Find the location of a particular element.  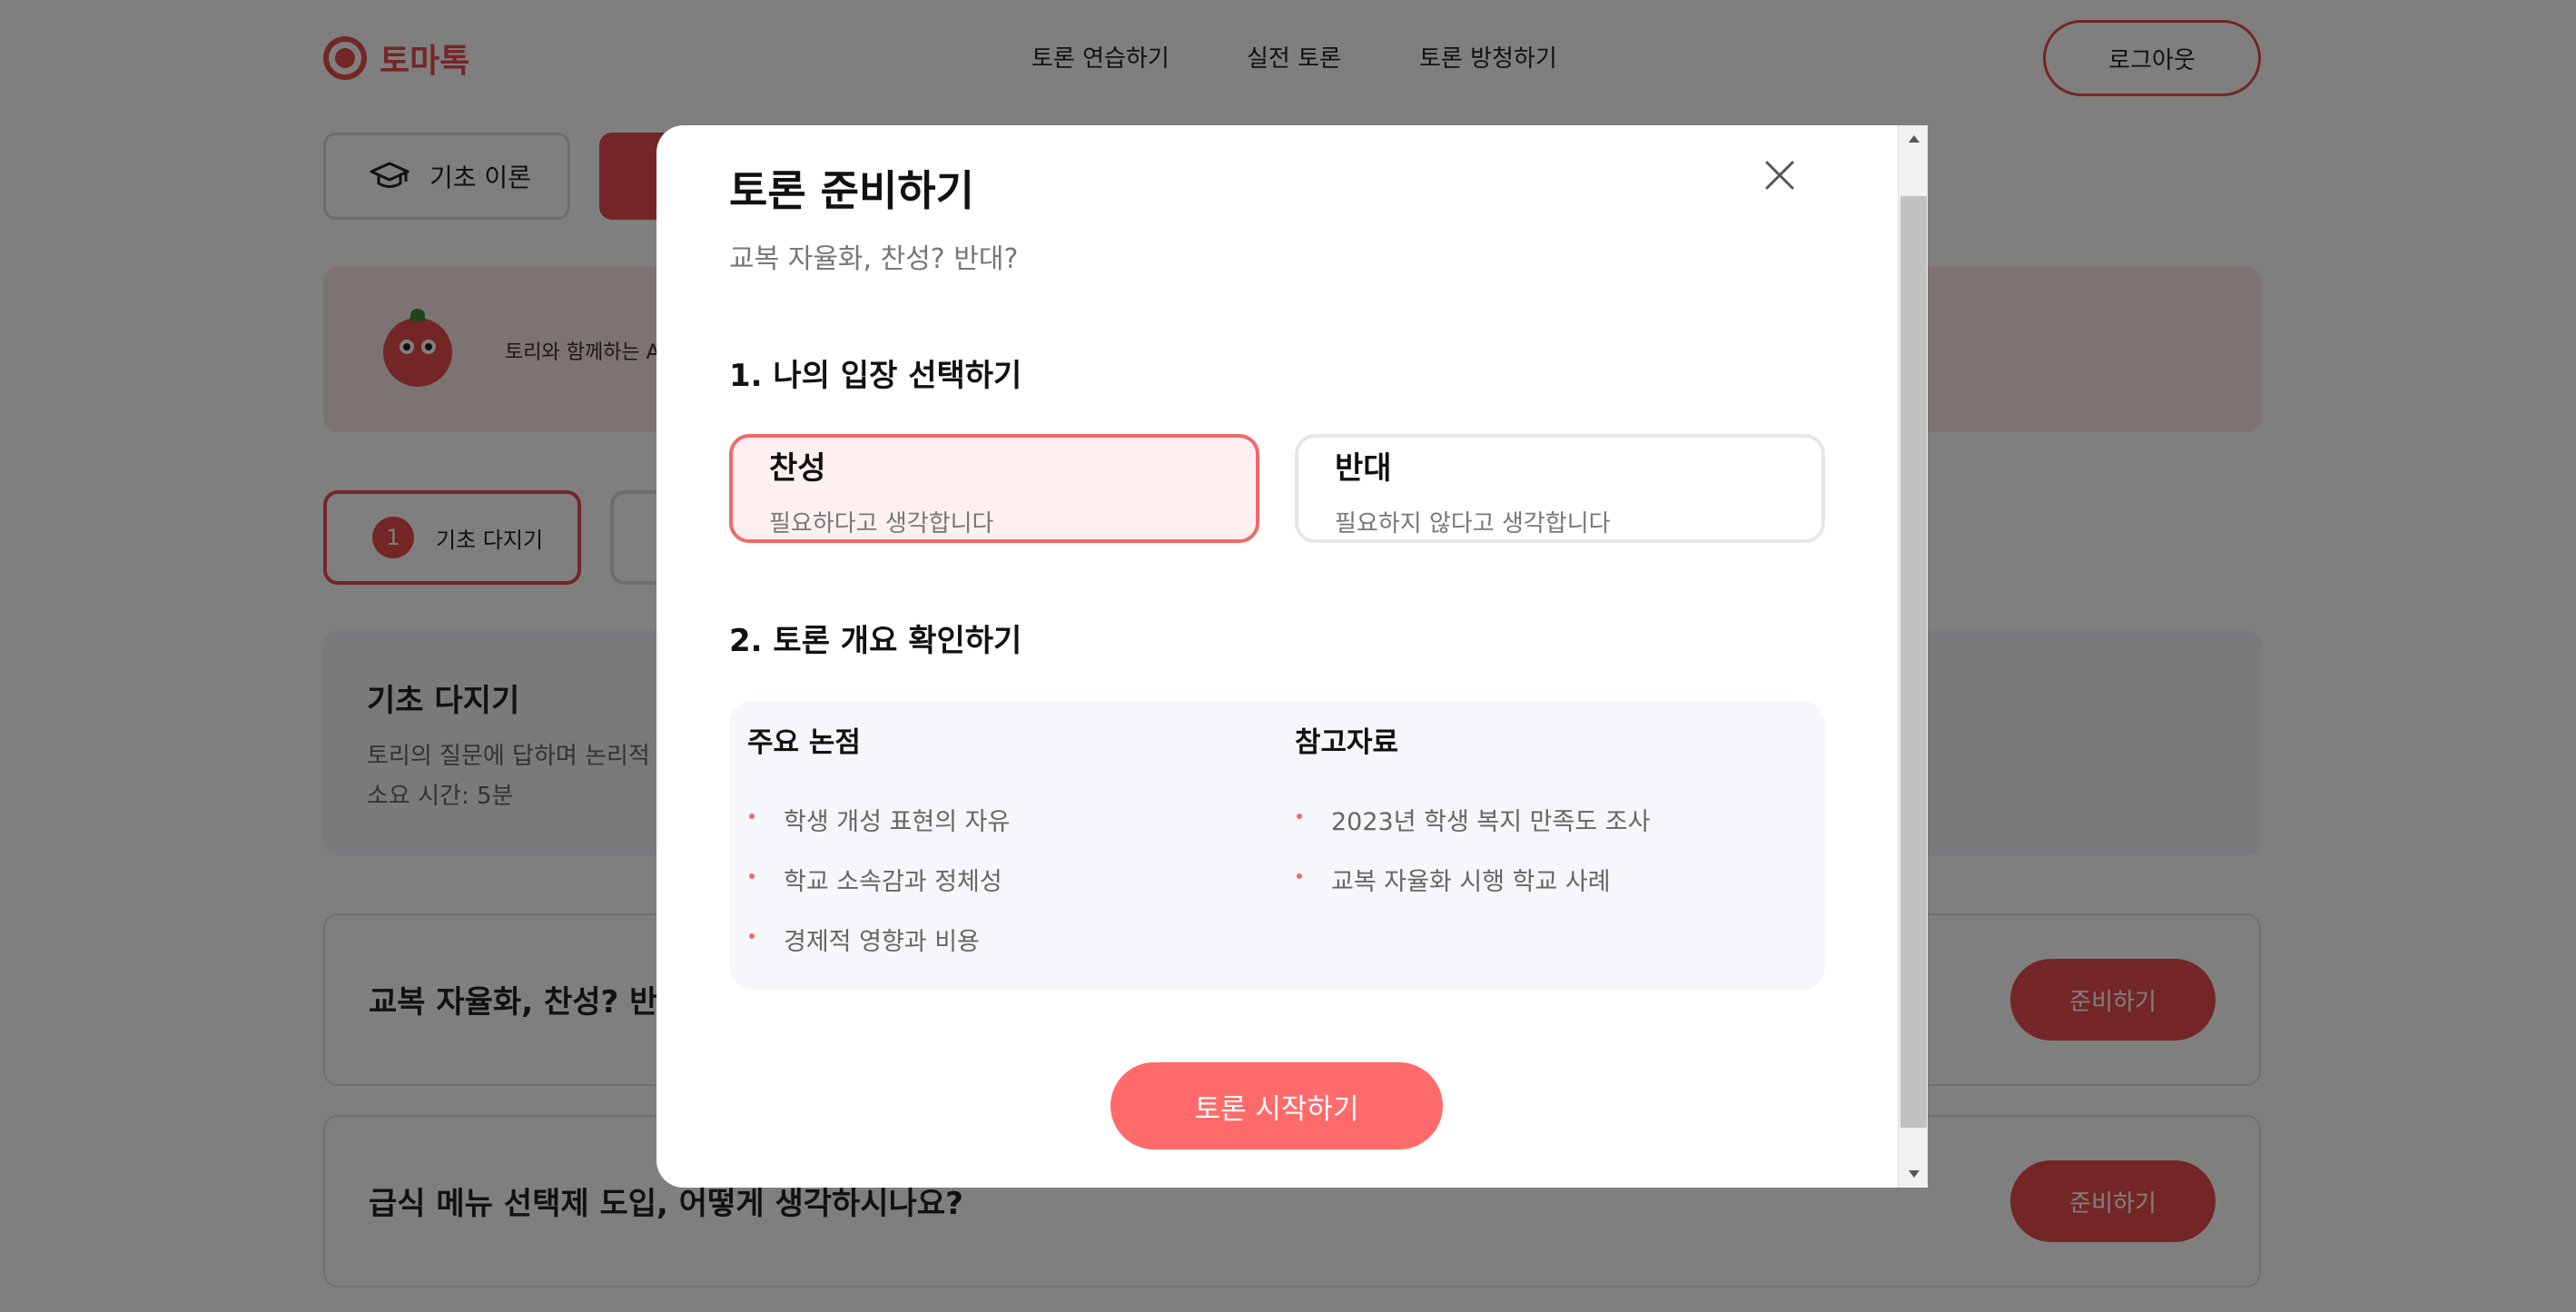

list-item: 2023년 학생 복지 만족도 조사 is located at coordinates (1472, 832).